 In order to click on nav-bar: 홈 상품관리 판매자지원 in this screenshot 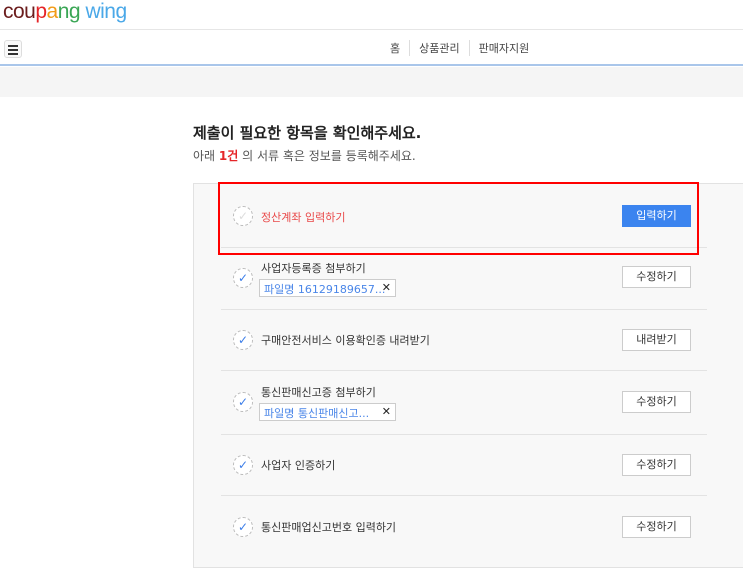, I will do `click(371, 48)`.